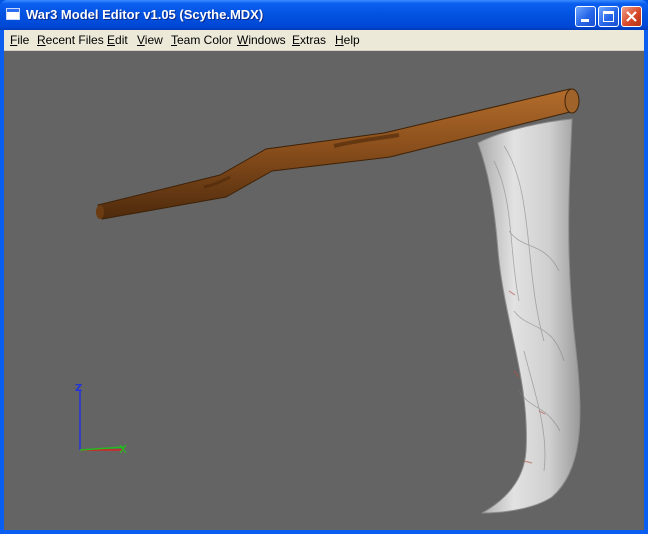 This screenshot has width=648, height=534. I want to click on axis-gizmo: Z, so click(101, 418).